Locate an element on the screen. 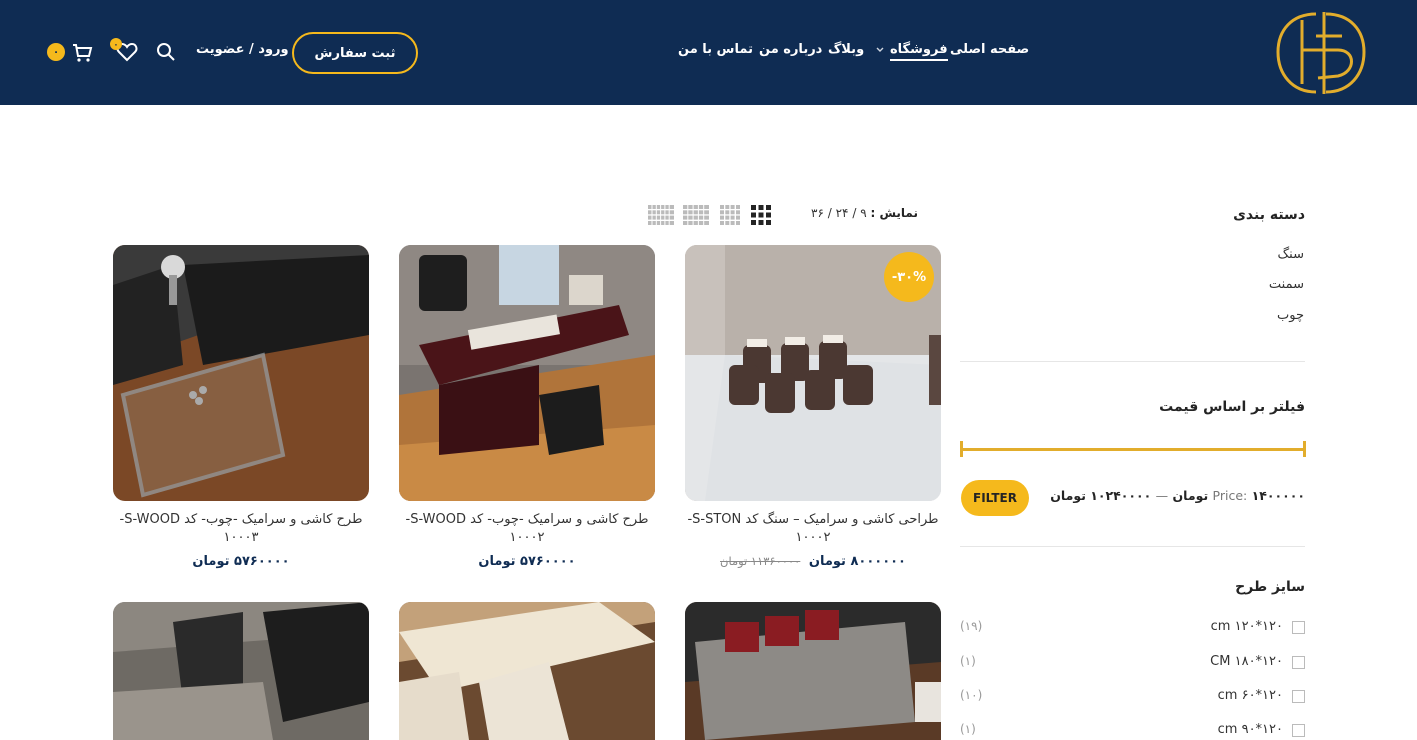  price-min-unit: تومان is located at coordinates (1190, 495).